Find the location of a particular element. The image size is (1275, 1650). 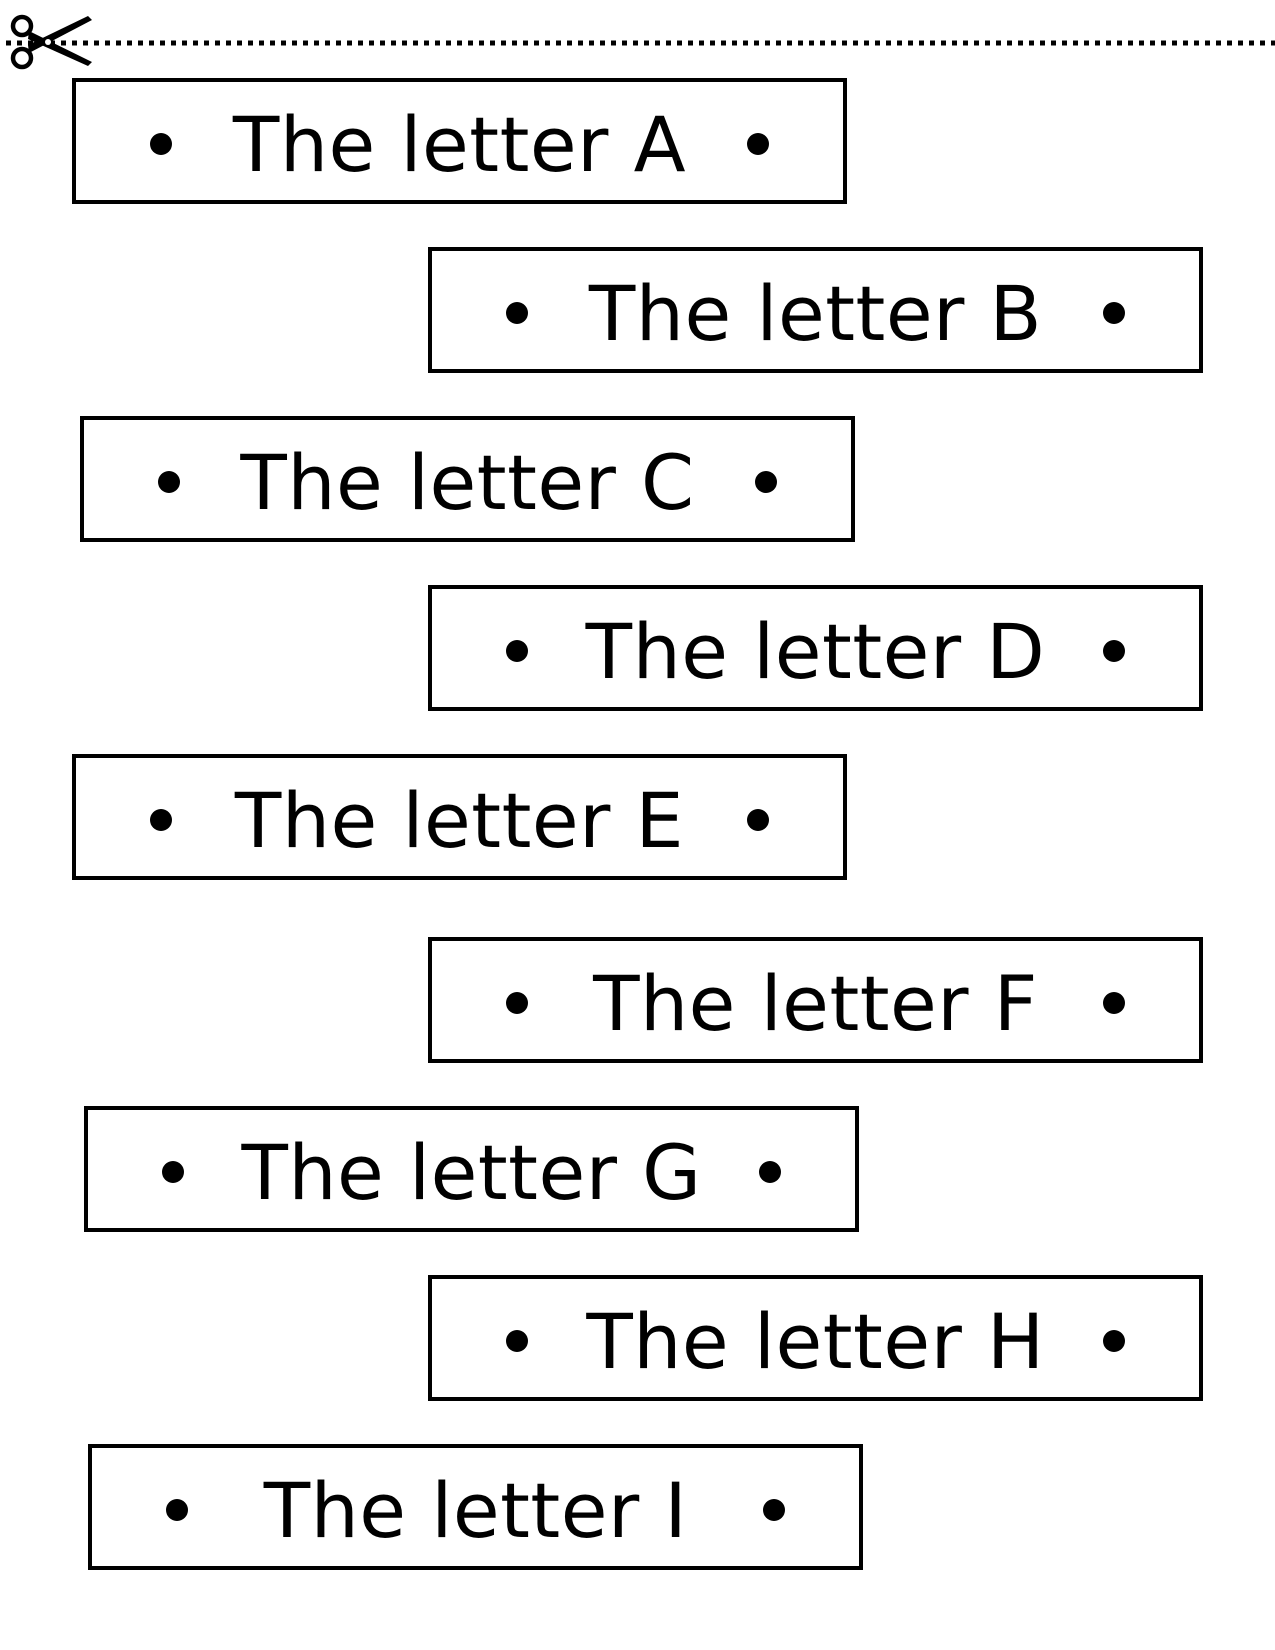

strip-label: The letter E is located at coordinates (459, 820).